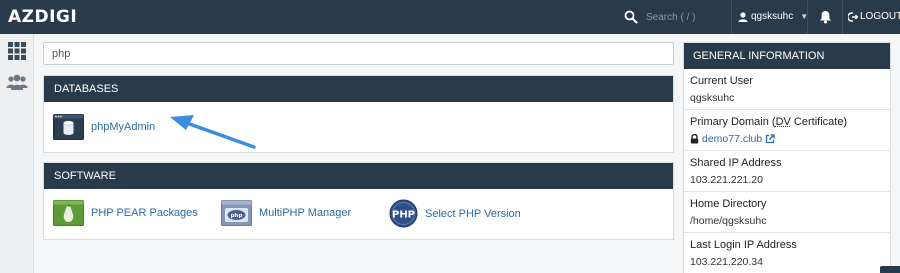  What do you see at coordinates (890, 269) in the screenshot?
I see `scroll-to-top-tab` at bounding box center [890, 269].